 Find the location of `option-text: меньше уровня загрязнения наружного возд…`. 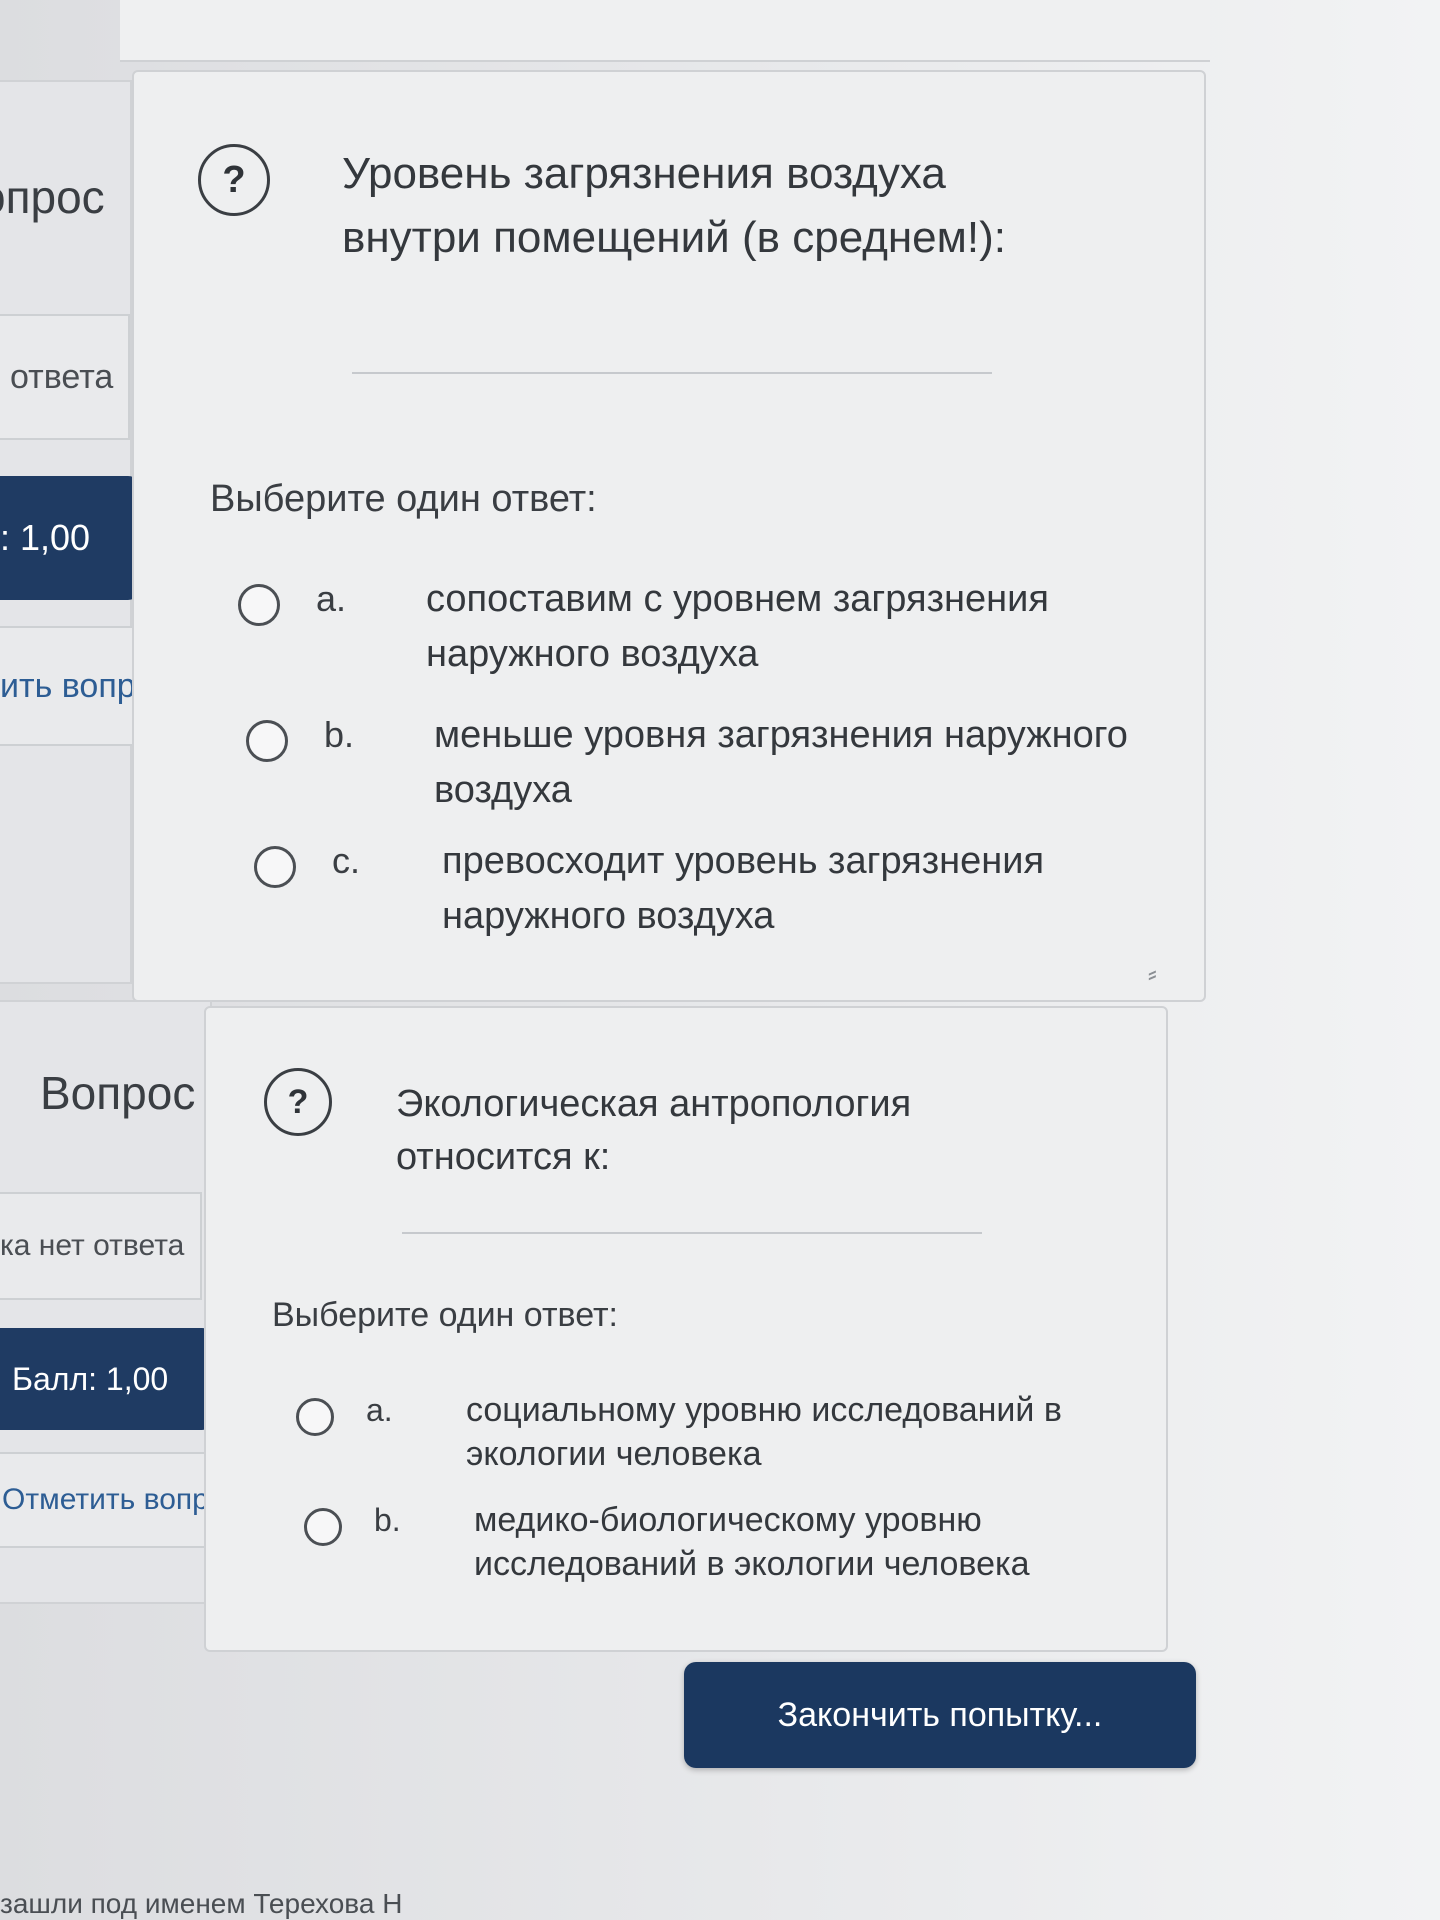

option-text: меньше уровня загрязнения наружного возд… is located at coordinates (781, 763).